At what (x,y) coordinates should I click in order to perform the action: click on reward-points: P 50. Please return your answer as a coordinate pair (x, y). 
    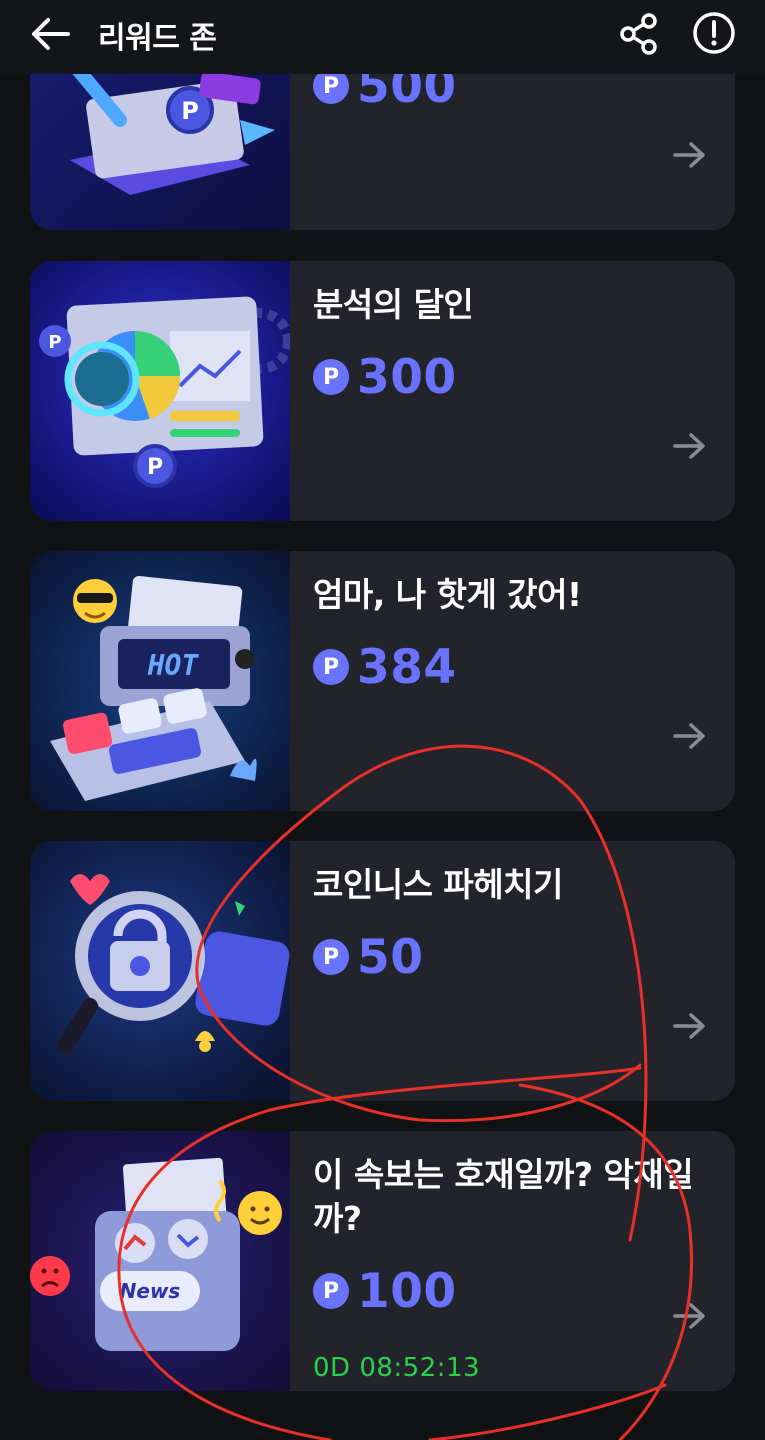
    Looking at the image, I should click on (368, 957).